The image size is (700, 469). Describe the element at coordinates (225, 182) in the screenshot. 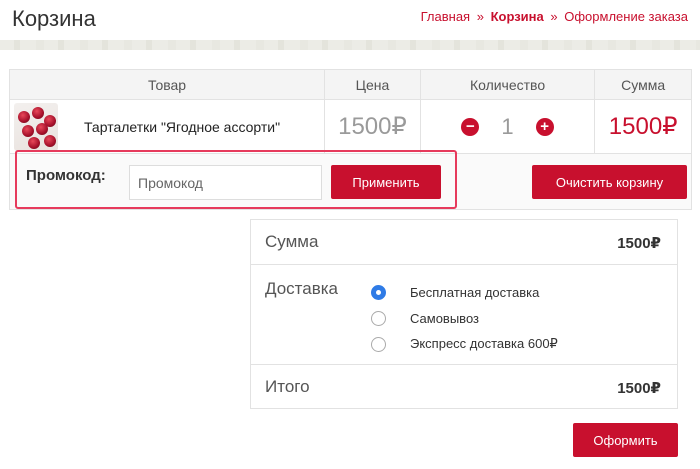

I see `promo-code-input` at that location.